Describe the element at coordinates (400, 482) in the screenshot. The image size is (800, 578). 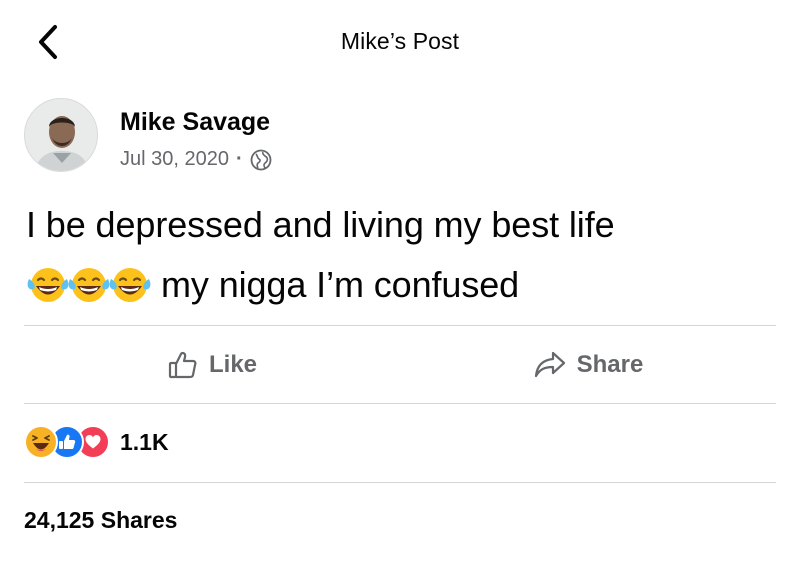
I see `divider-bottom` at that location.